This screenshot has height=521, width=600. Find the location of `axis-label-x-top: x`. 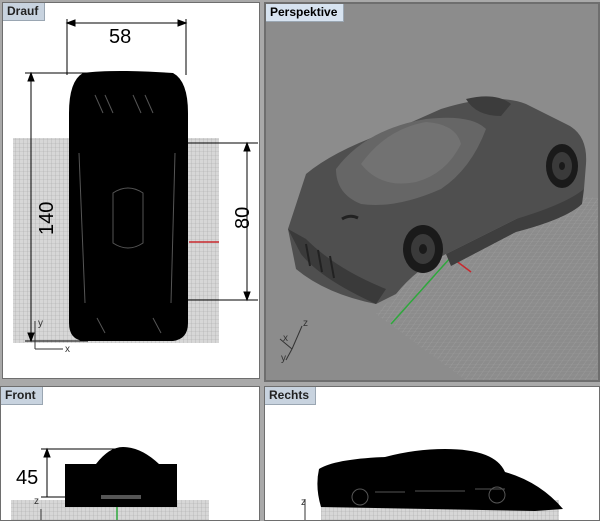

axis-label-x-top: x is located at coordinates (67, 349).